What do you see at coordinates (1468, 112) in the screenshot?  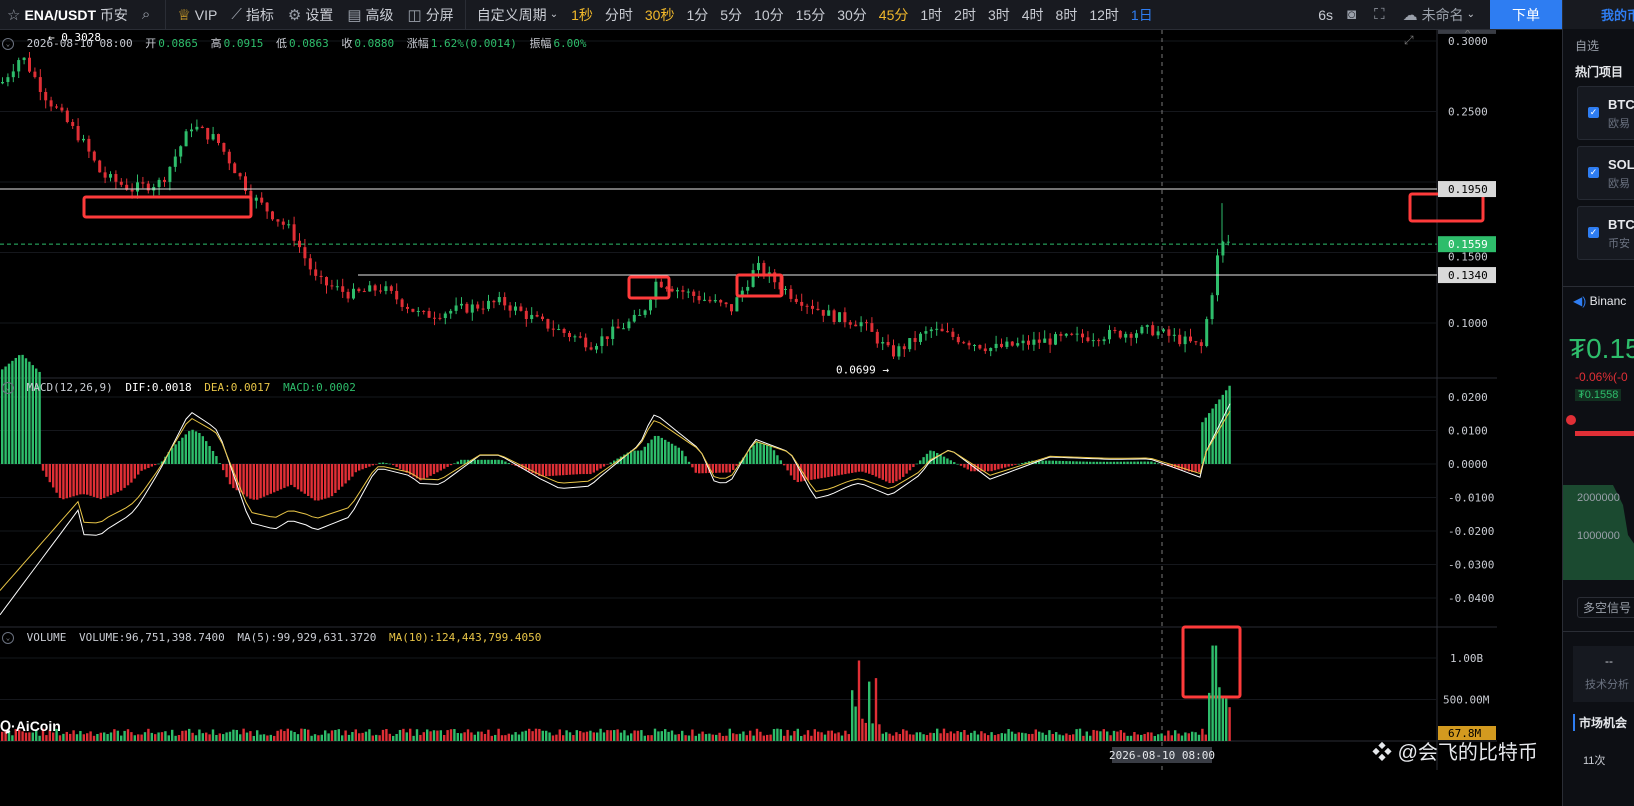 I see `price-tick: 0.2500` at bounding box center [1468, 112].